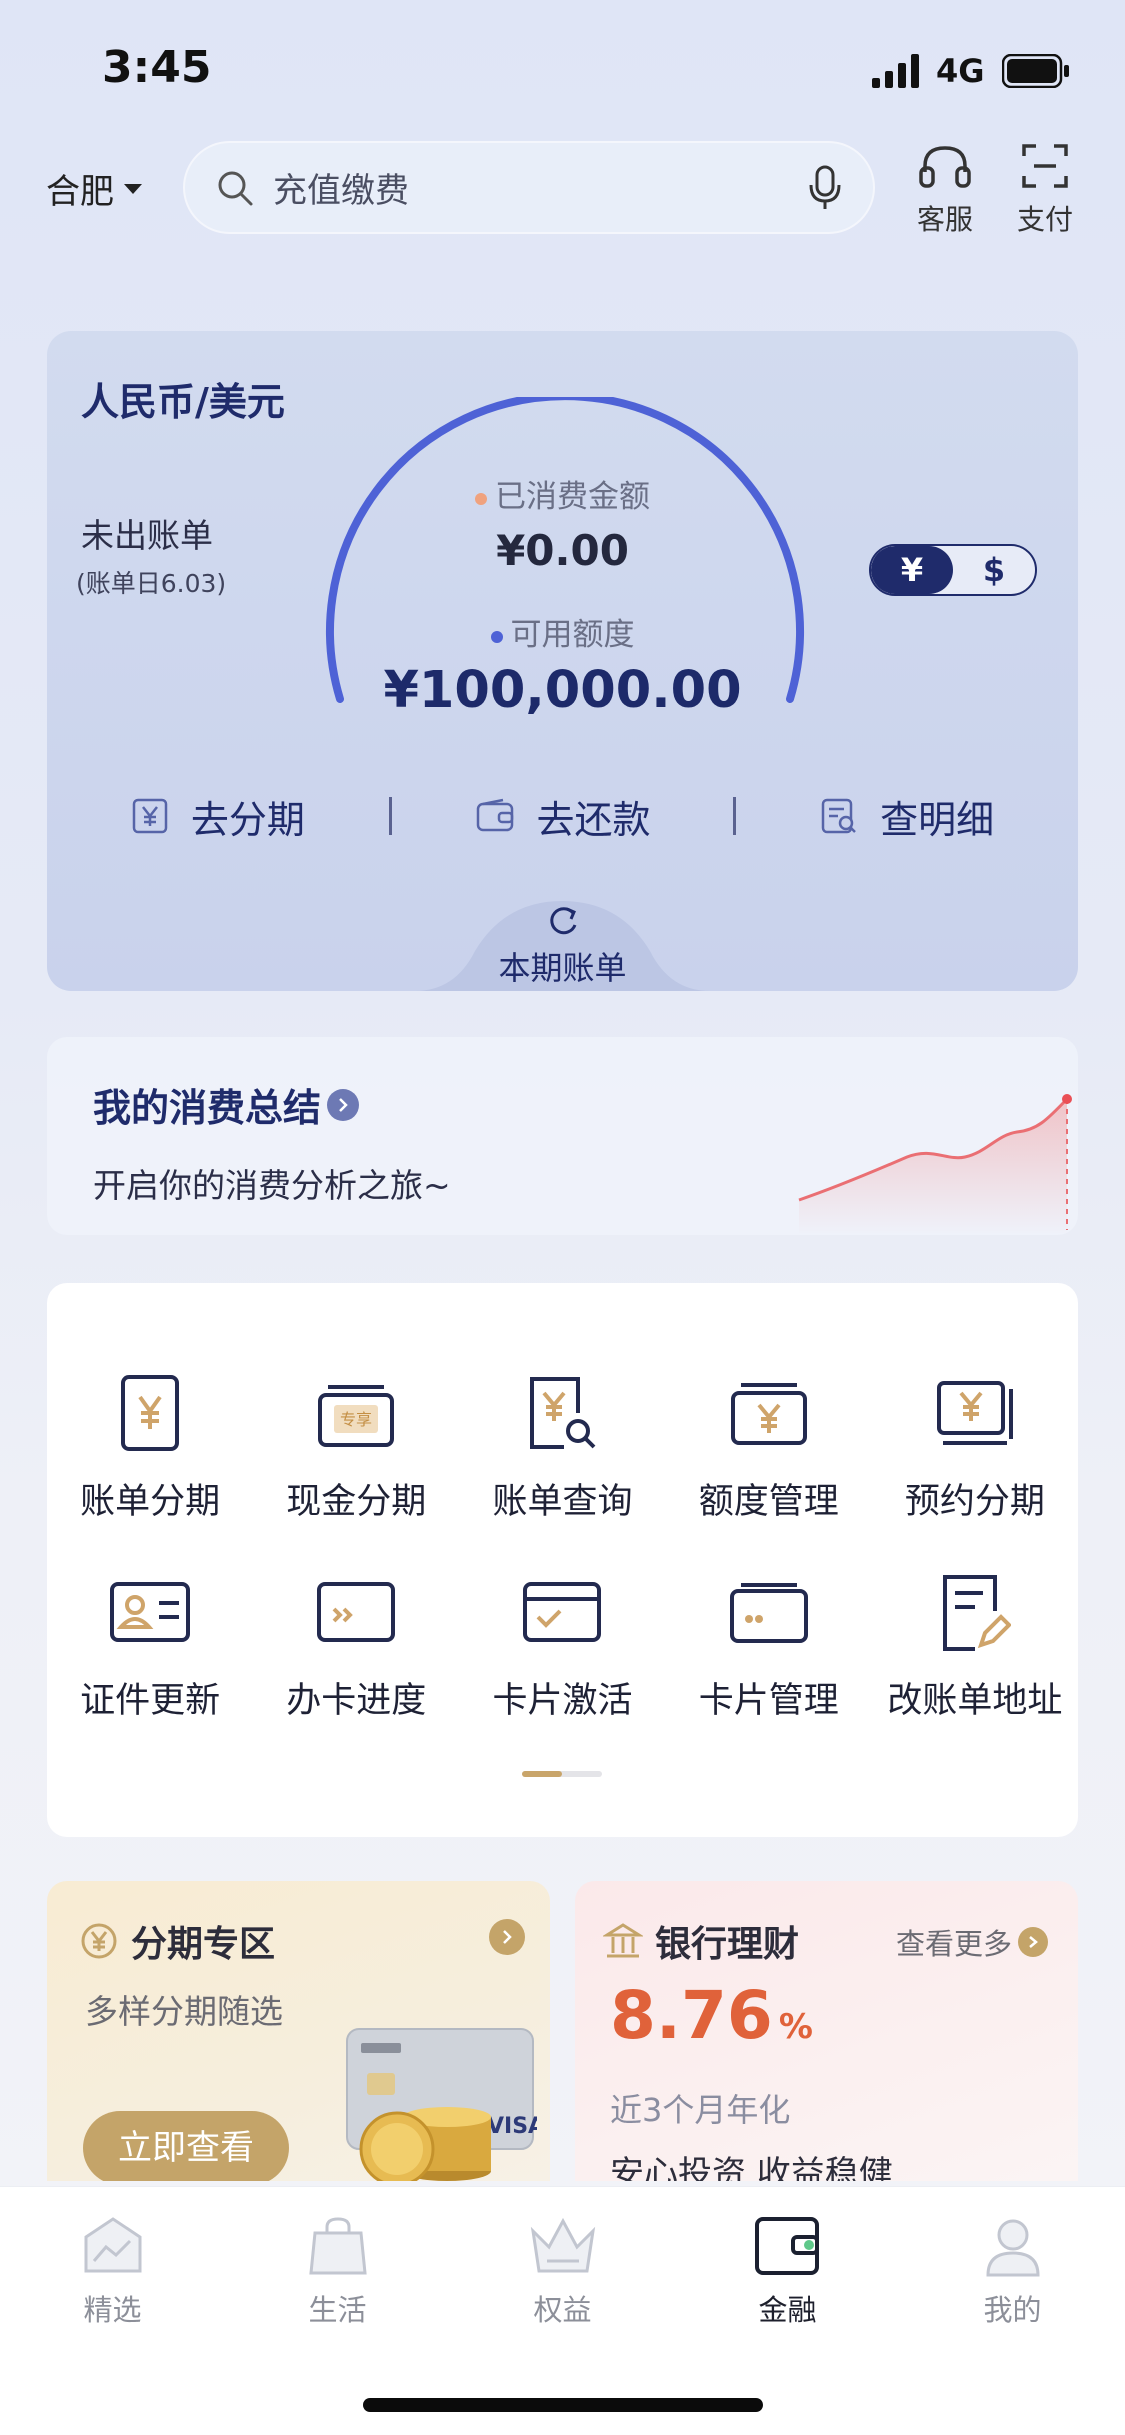 This screenshot has height=2435, width=1125. What do you see at coordinates (203, 1944) in the screenshot?
I see `installment-promo-title-text: 分期专区` at bounding box center [203, 1944].